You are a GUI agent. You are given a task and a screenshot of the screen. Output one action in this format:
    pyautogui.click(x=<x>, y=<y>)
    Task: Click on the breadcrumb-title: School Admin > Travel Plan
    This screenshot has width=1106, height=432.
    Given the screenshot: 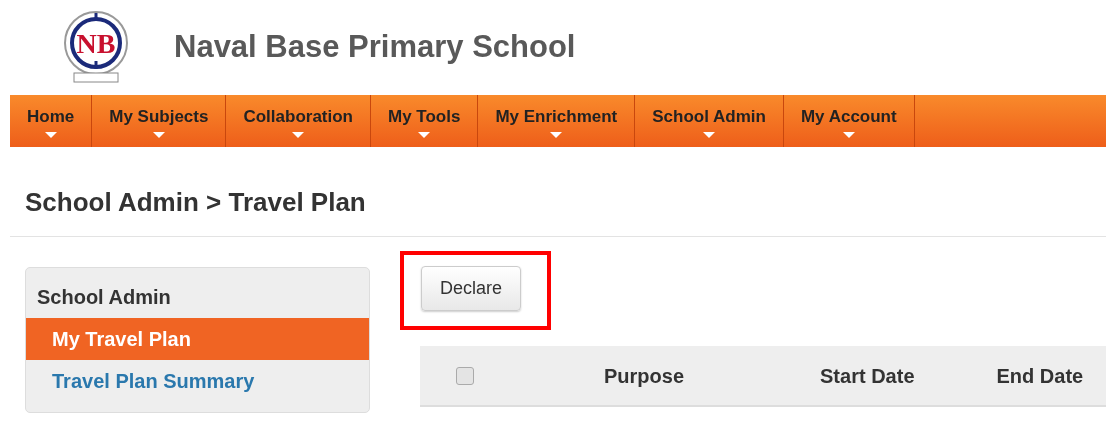 What is the action you would take?
    pyautogui.click(x=196, y=202)
    